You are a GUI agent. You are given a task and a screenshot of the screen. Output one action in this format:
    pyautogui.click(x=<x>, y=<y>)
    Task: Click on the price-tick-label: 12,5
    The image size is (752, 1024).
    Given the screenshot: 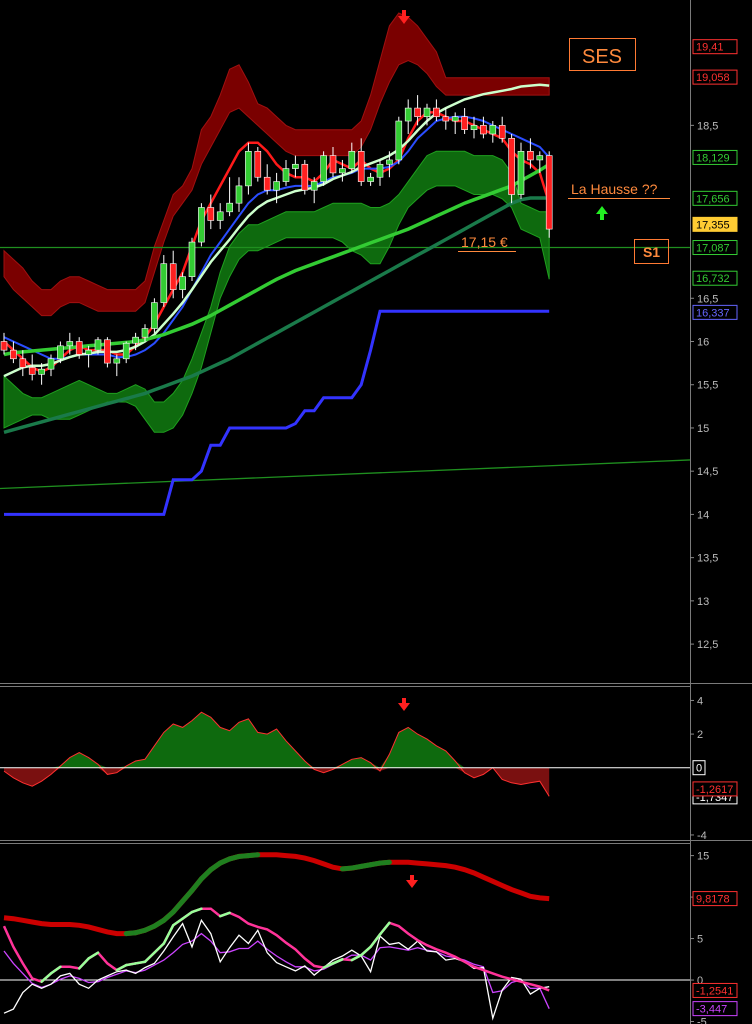 What is the action you would take?
    pyautogui.click(x=707, y=645)
    